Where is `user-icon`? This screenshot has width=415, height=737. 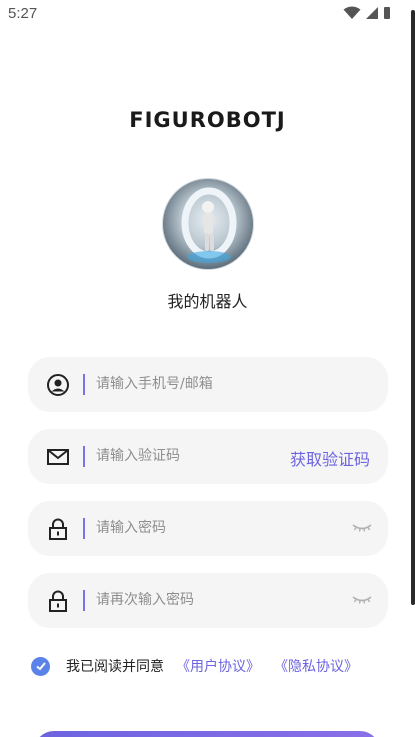
user-icon is located at coordinates (58, 385).